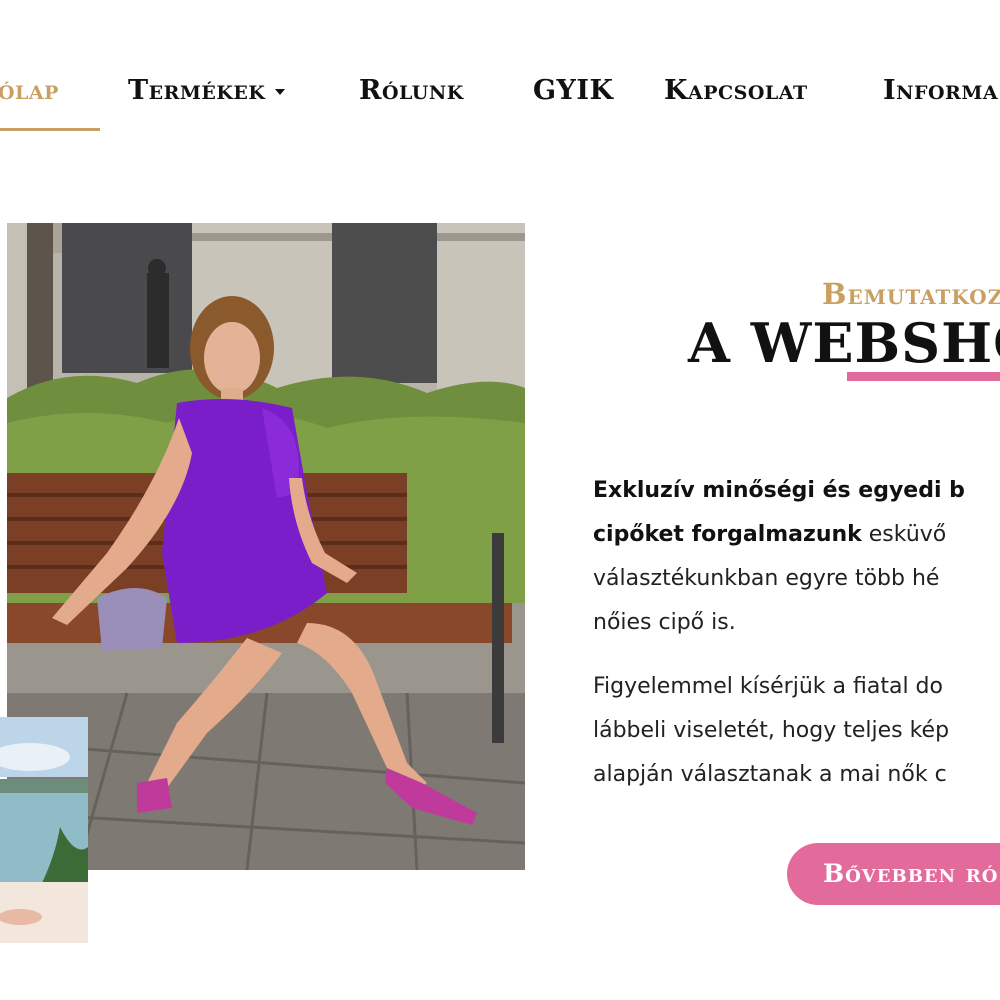  I want to click on section-title: A WEBSHO, so click(844, 343).